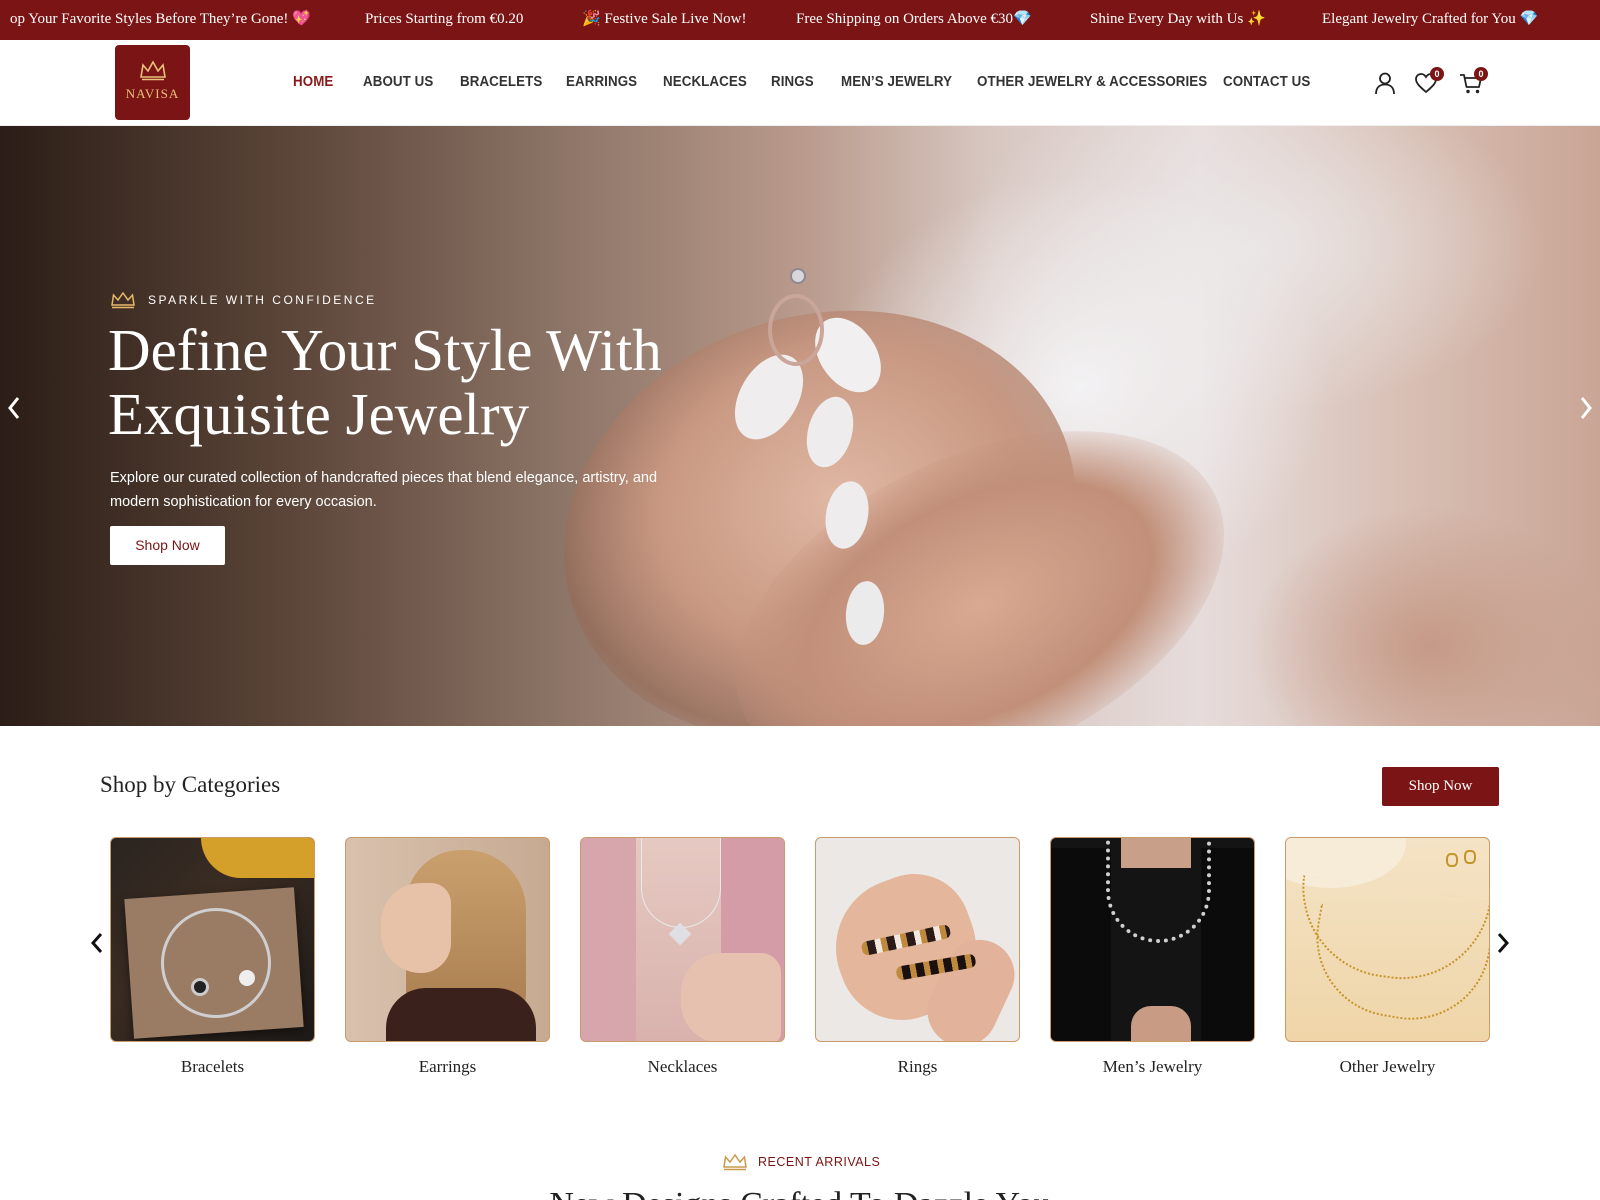  Describe the element at coordinates (1437, 74) in the screenshot. I see `wishlist-count-badge: 0` at that location.